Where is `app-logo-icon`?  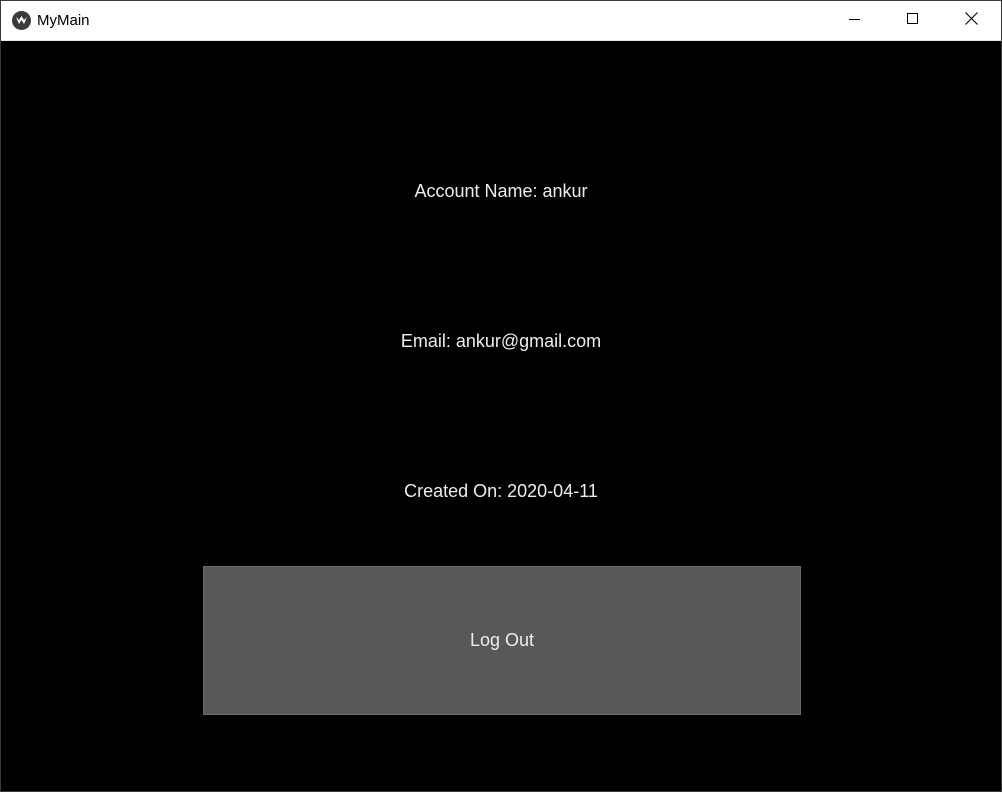
app-logo-icon is located at coordinates (21, 20).